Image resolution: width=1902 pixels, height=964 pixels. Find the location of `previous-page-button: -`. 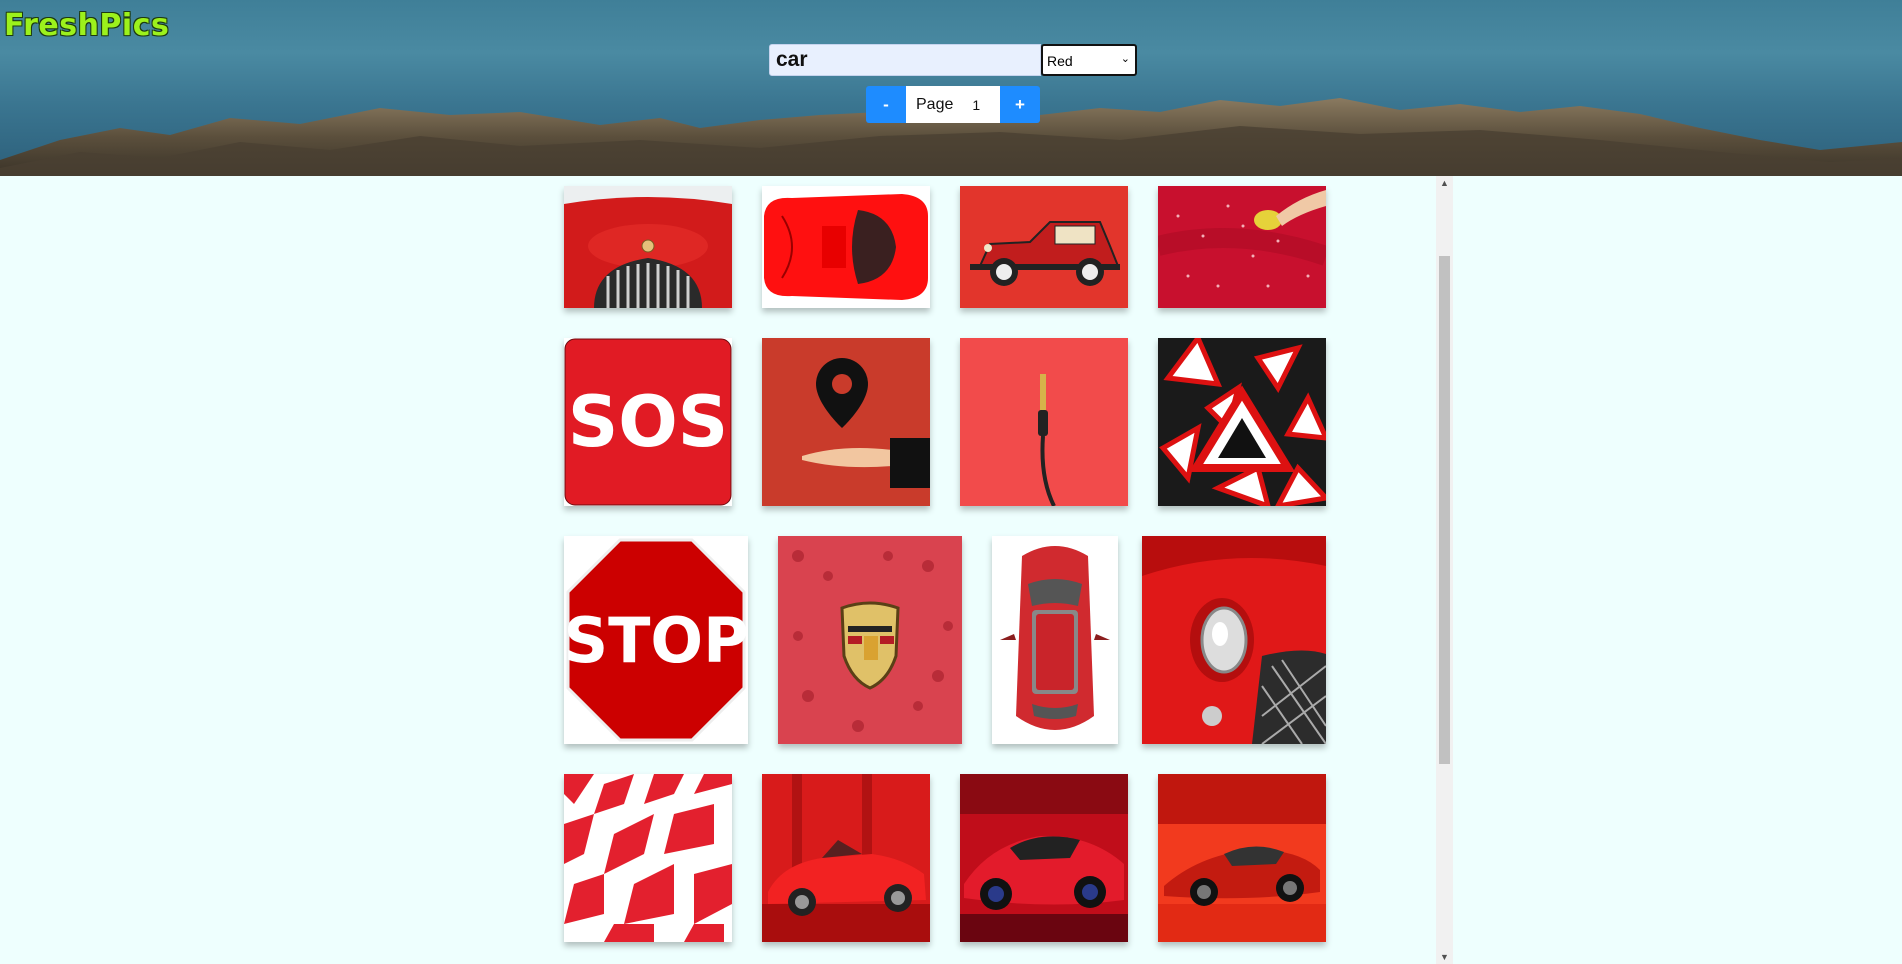

previous-page-button: - is located at coordinates (886, 104).